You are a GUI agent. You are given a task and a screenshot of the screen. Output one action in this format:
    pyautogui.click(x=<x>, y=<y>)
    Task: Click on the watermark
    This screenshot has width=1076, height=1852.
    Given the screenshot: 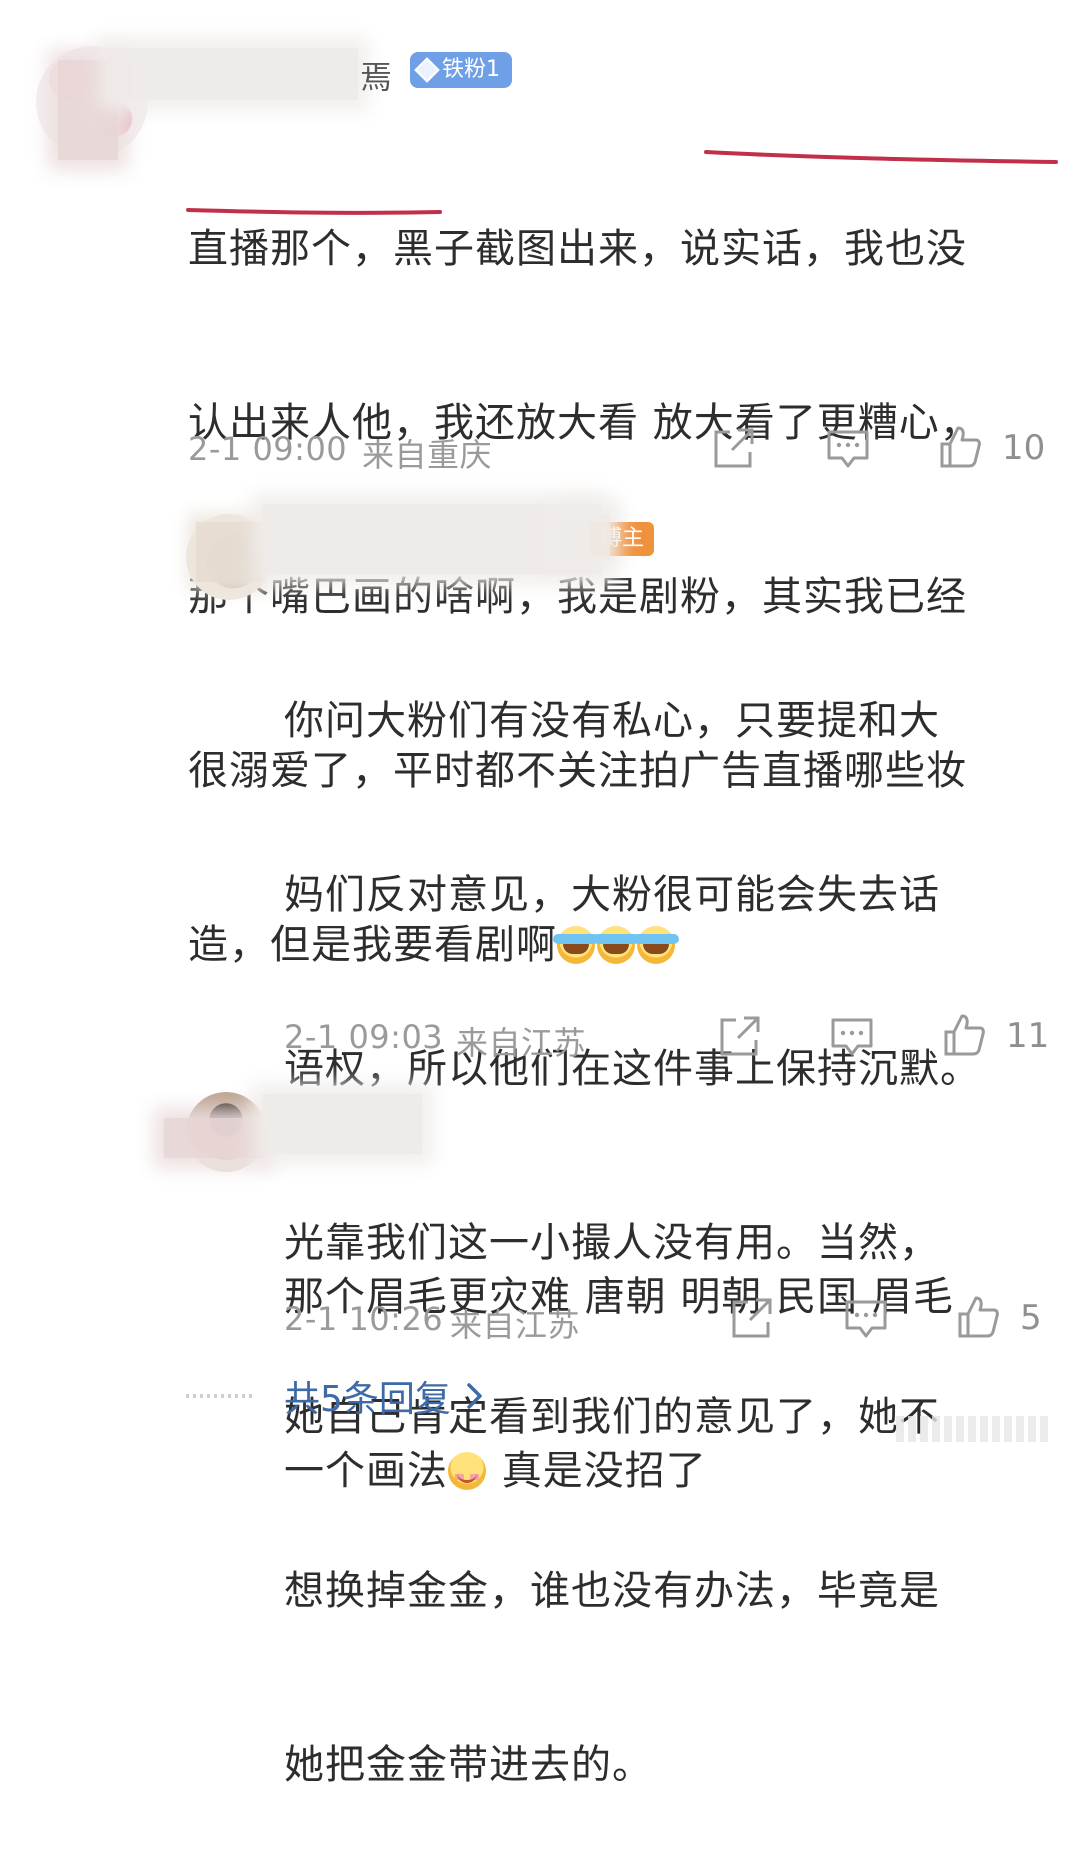 What is the action you would take?
    pyautogui.click(x=974, y=1429)
    